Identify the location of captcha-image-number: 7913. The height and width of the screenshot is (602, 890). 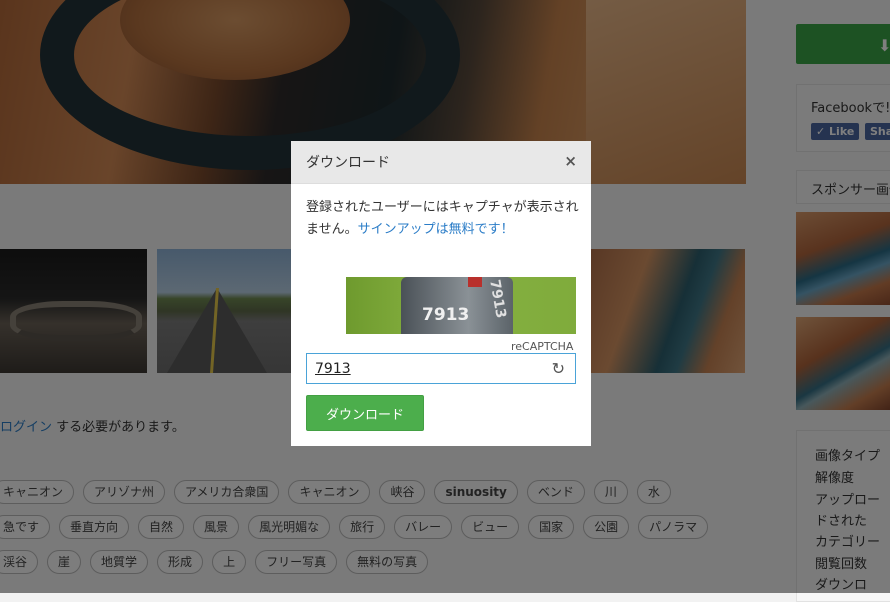
(446, 315).